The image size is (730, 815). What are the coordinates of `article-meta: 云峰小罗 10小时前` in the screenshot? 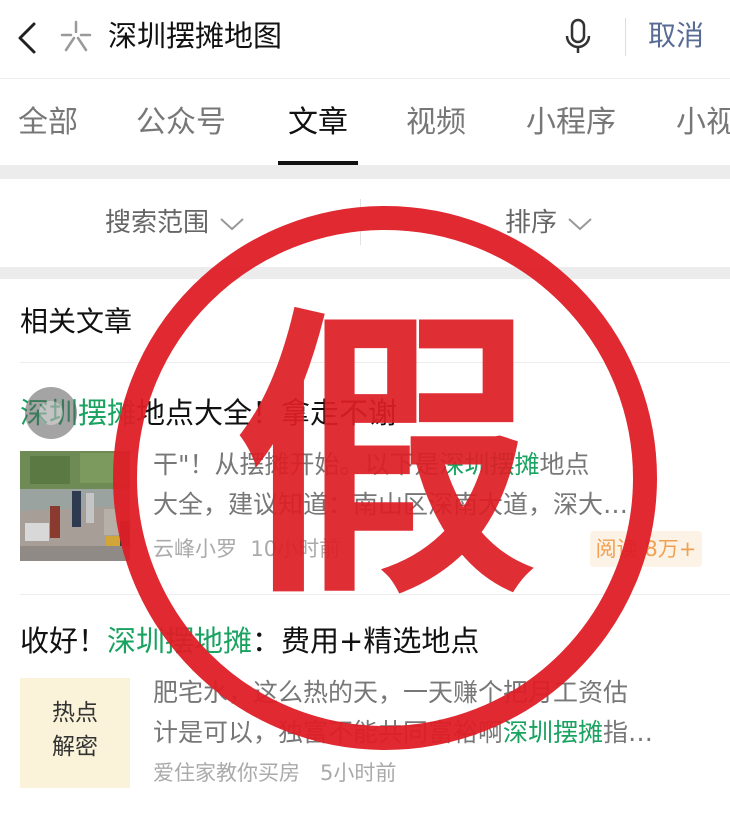 It's located at (246, 549).